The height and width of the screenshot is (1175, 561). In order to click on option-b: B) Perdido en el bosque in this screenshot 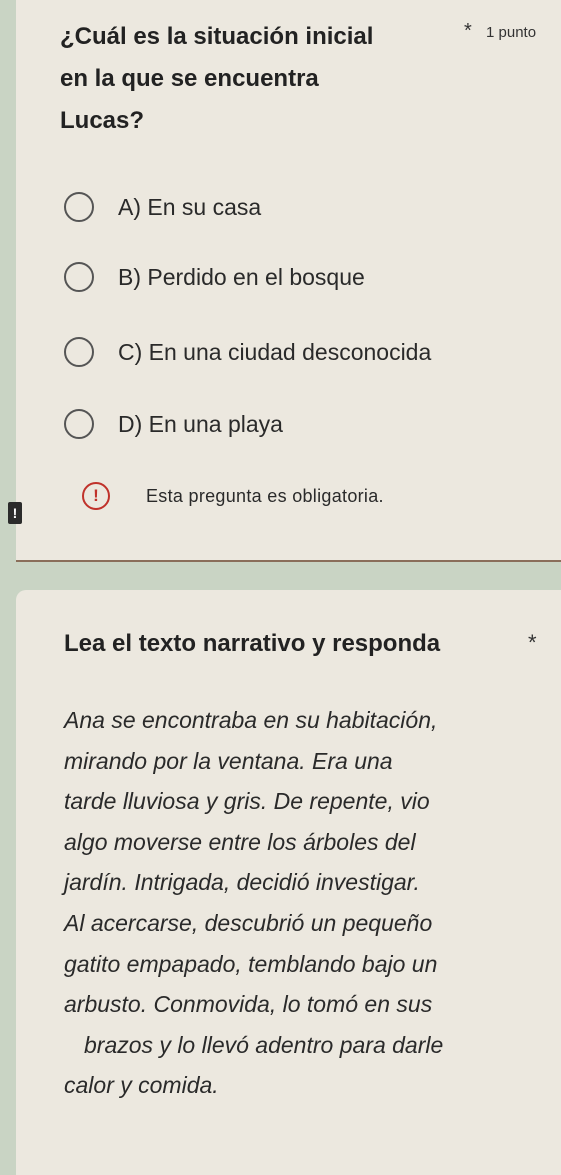, I will do `click(214, 277)`.